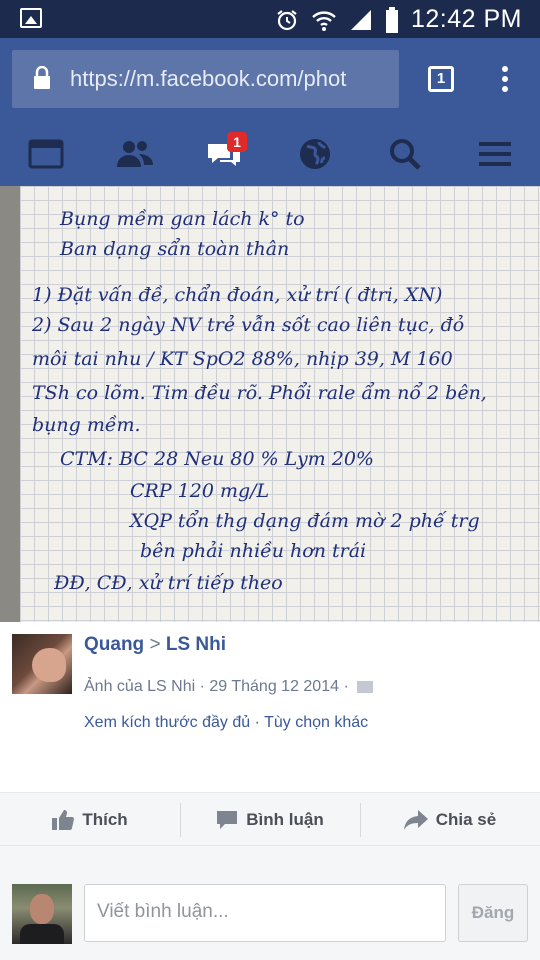 Image resolution: width=540 pixels, height=960 pixels. I want to click on battery-icon, so click(391, 19).